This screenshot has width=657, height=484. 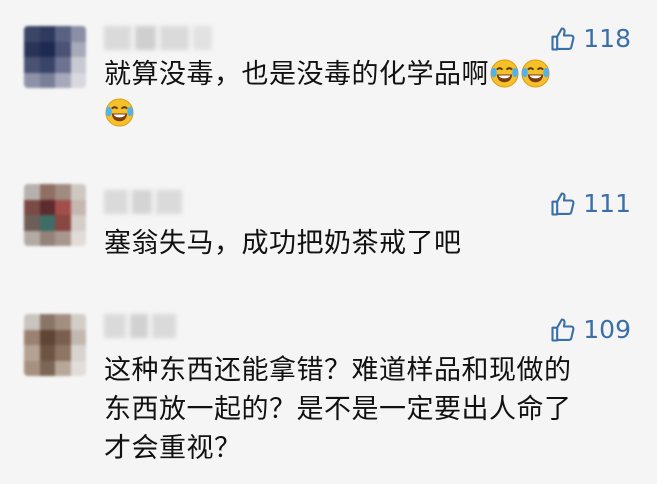 I want to click on like-button: 109, so click(x=590, y=329).